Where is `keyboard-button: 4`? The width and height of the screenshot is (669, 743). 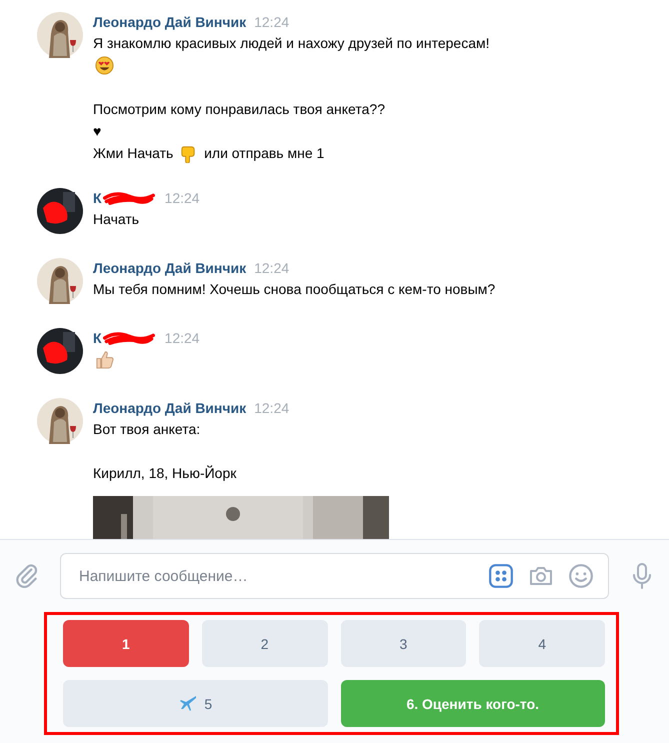
keyboard-button: 4 is located at coordinates (542, 643).